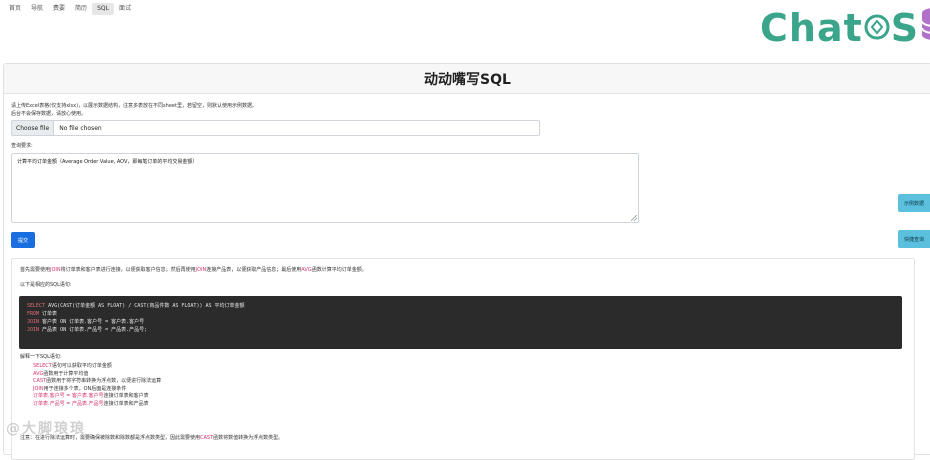 The height and width of the screenshot is (460, 930). I want to click on explain-text: 连接订单表和产品表, so click(126, 403).